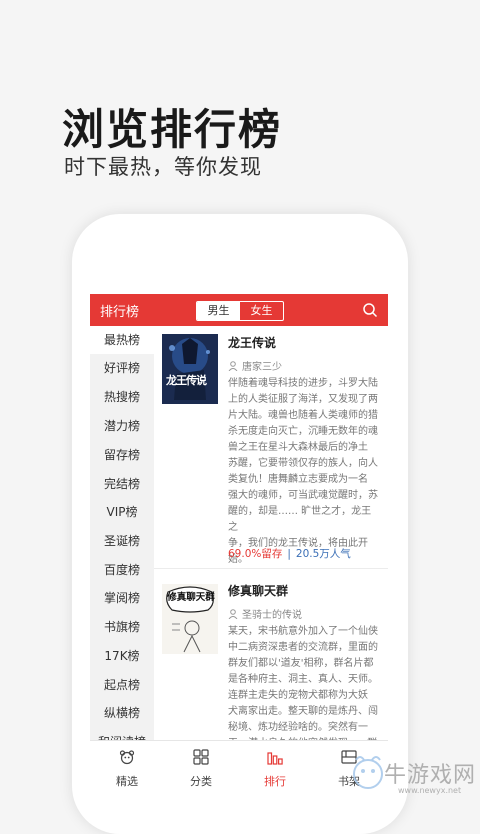 This screenshot has height=834, width=480. I want to click on author-name: 圣骑士的传说, so click(272, 615).